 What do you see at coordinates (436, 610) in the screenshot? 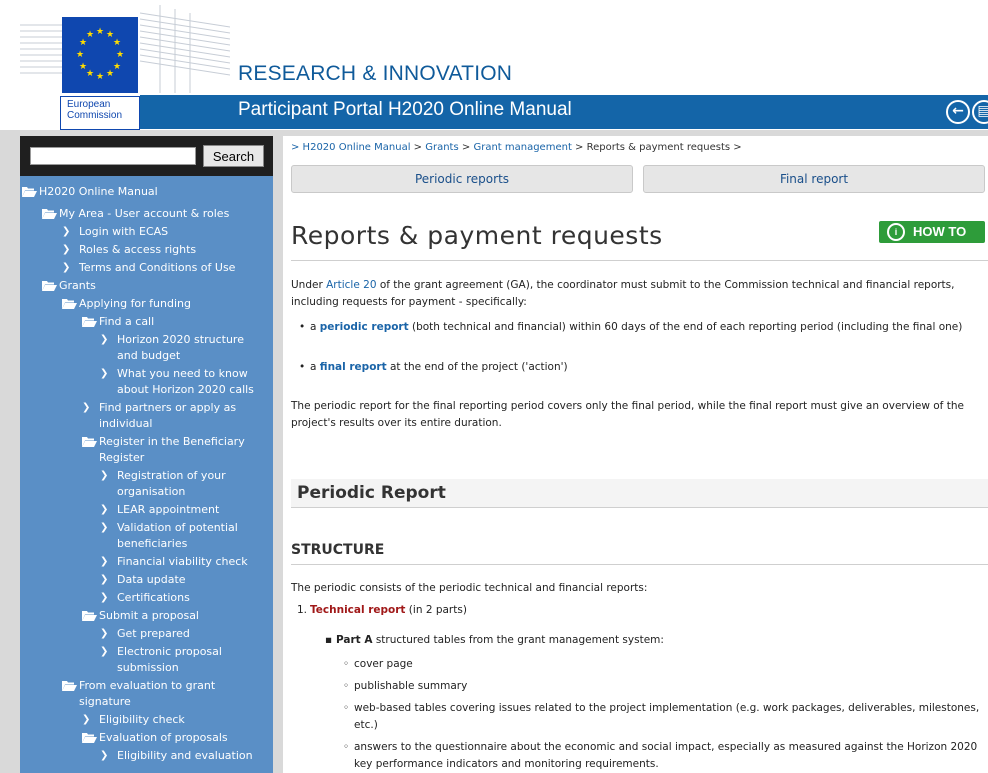
I see `list-text: (in 2 parts)` at bounding box center [436, 610].